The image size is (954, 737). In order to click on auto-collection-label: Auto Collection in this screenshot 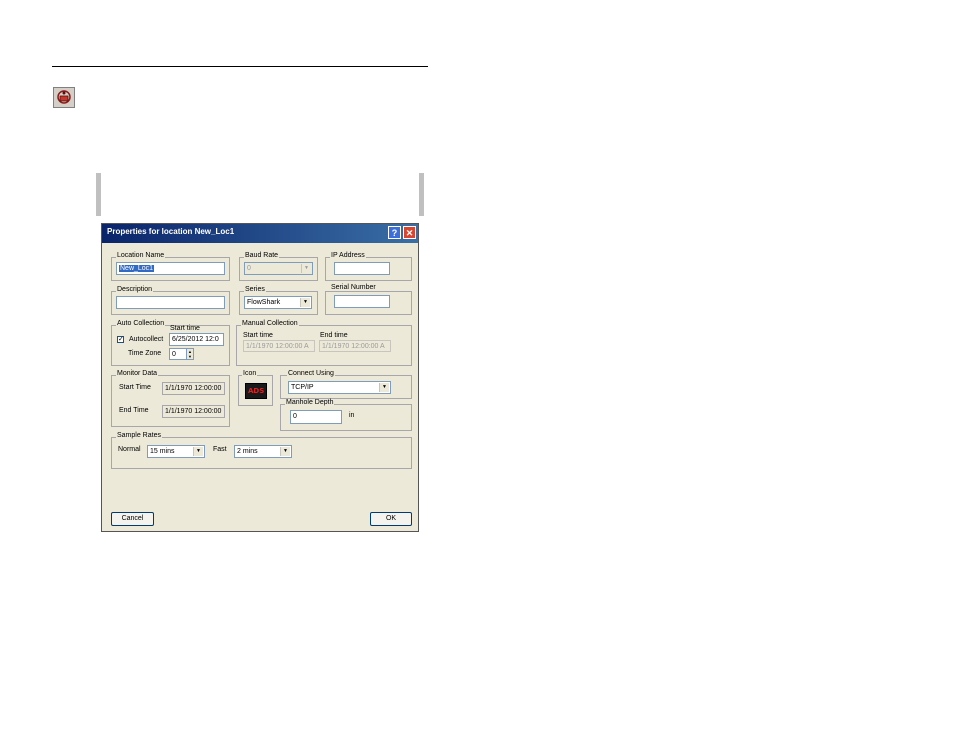, I will do `click(141, 323)`.